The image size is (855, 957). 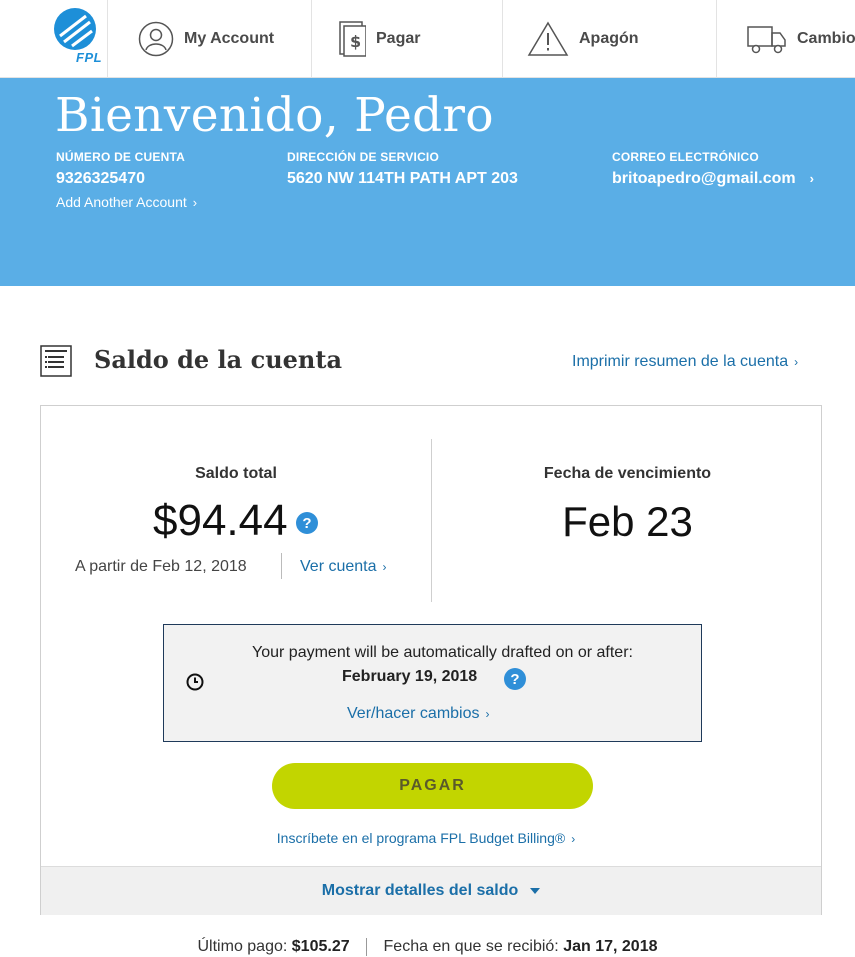 What do you see at coordinates (120, 157) in the screenshot?
I see `account-number-label: NÚMERO DE CUENTA` at bounding box center [120, 157].